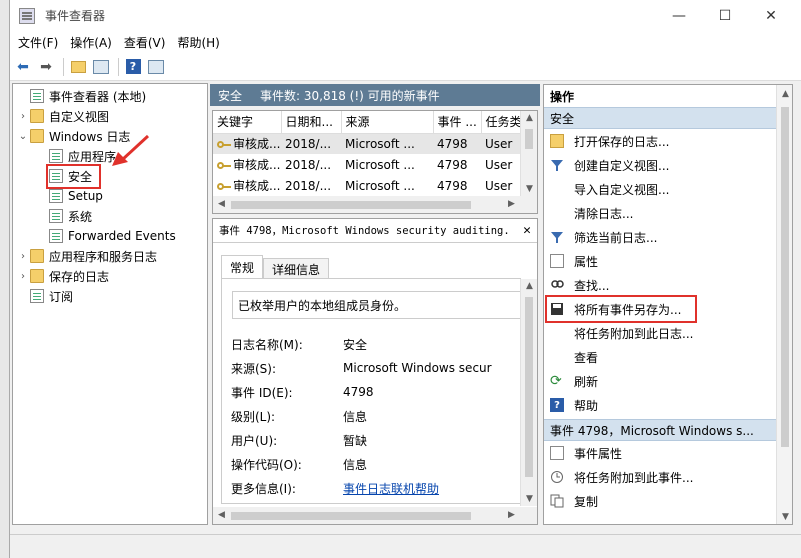 The height and width of the screenshot is (558, 801). What do you see at coordinates (91, 42) in the screenshot?
I see `menu-action: 操作(A)` at bounding box center [91, 42].